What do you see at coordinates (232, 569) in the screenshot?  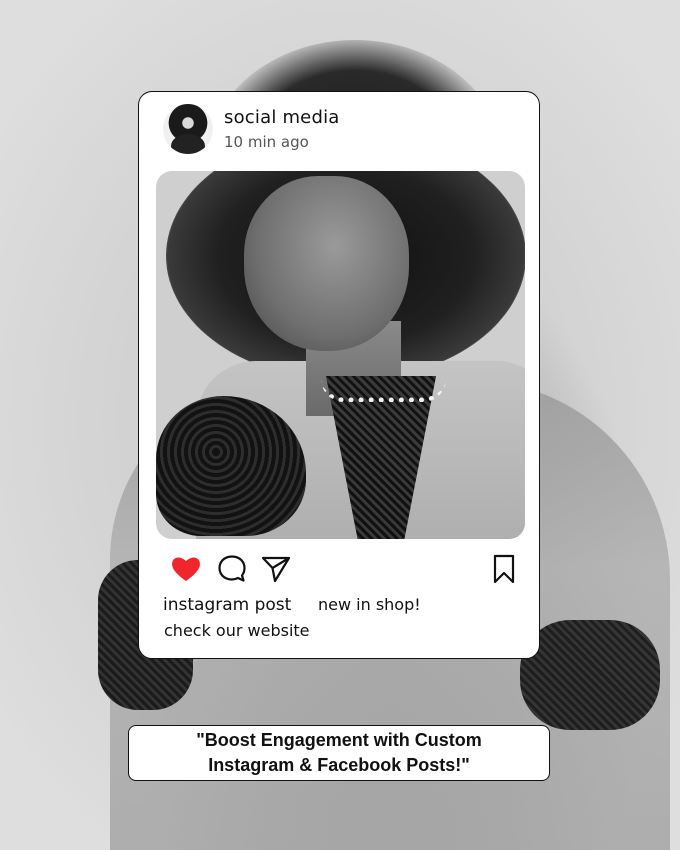 I see `comment-icon` at bounding box center [232, 569].